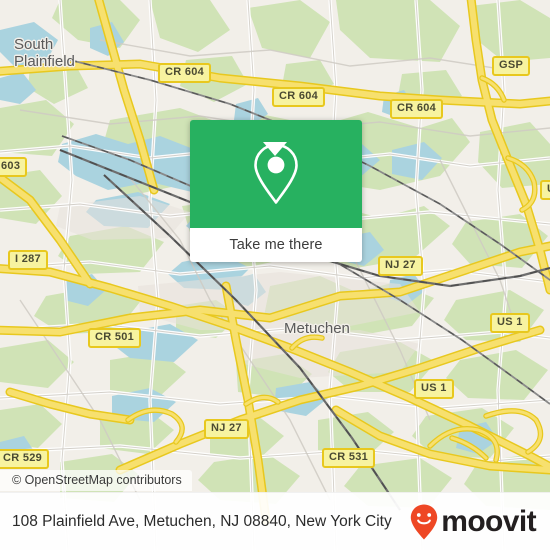 The height and width of the screenshot is (550, 550). I want to click on road-shield-cr-529: CR 529, so click(25, 459).